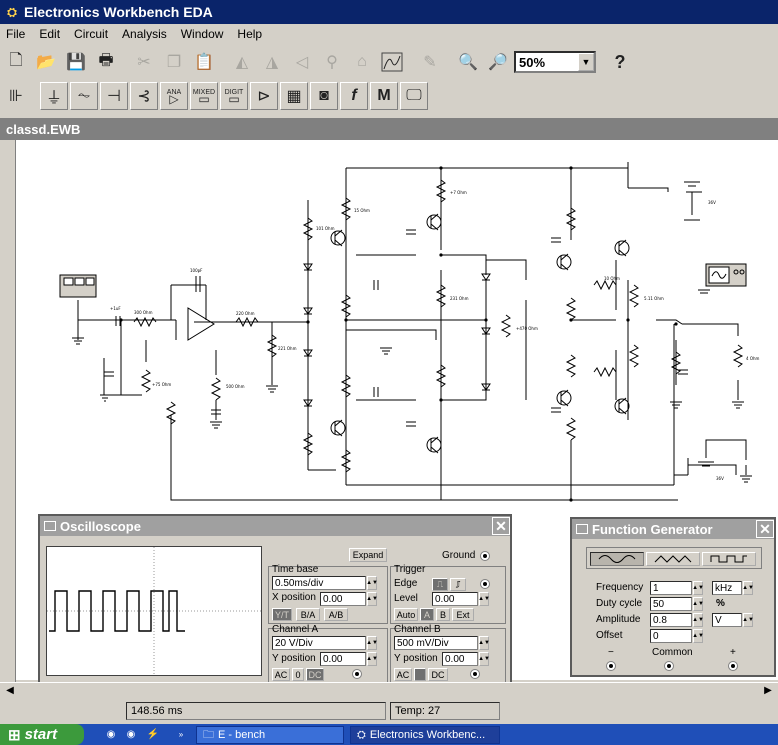  What do you see at coordinates (420, 674) in the screenshot?
I see `channel-b-zero-button` at bounding box center [420, 674].